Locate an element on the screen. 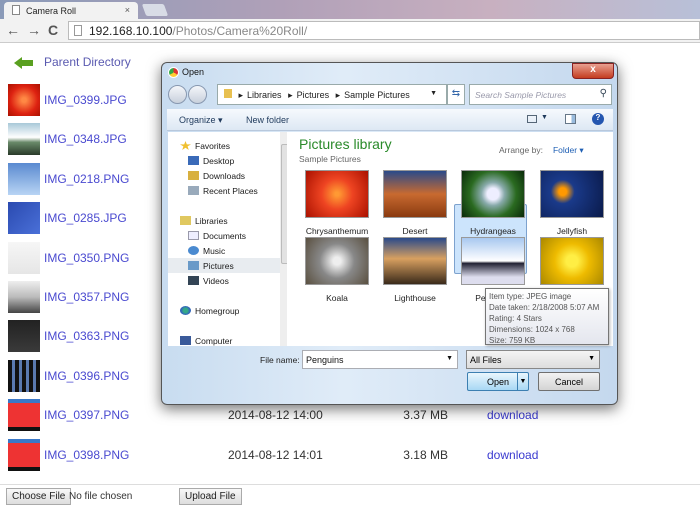  search-input: Search Sample Pictures ⚲ is located at coordinates (540, 94).